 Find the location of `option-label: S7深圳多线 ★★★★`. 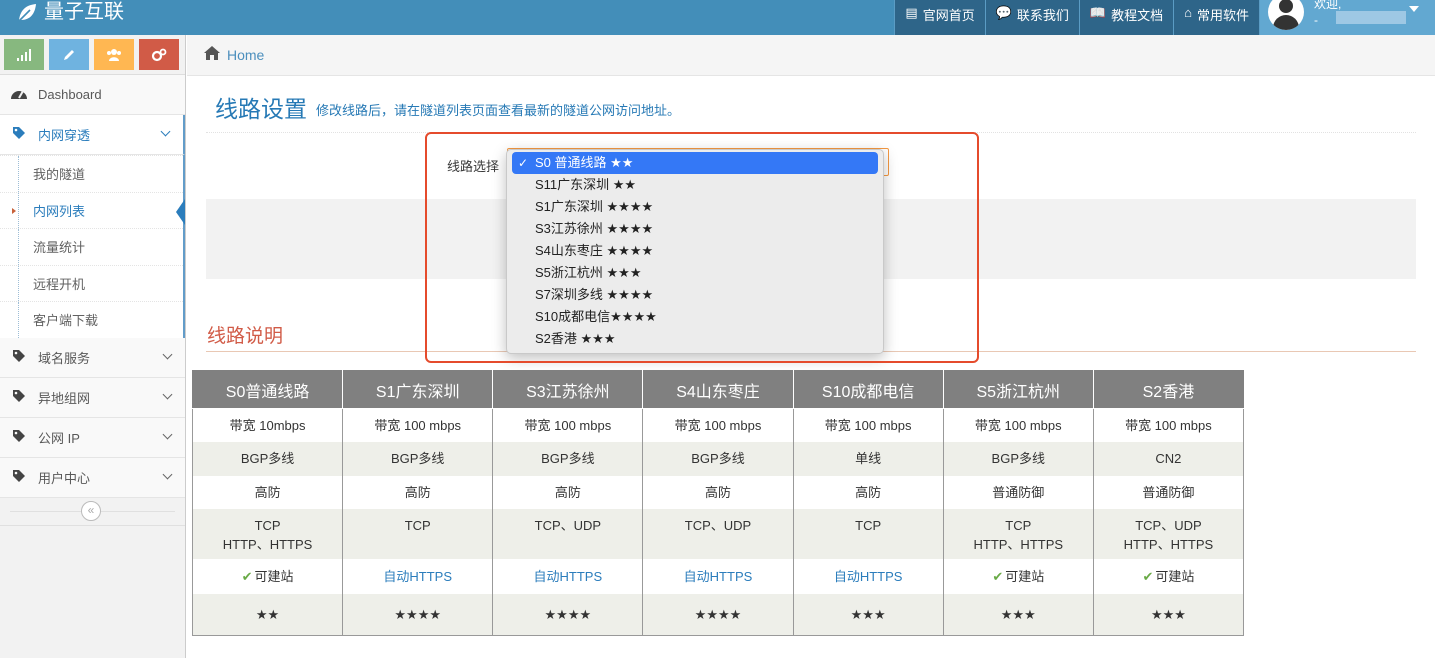

option-label: S7深圳多线 ★★★★ is located at coordinates (594, 294).